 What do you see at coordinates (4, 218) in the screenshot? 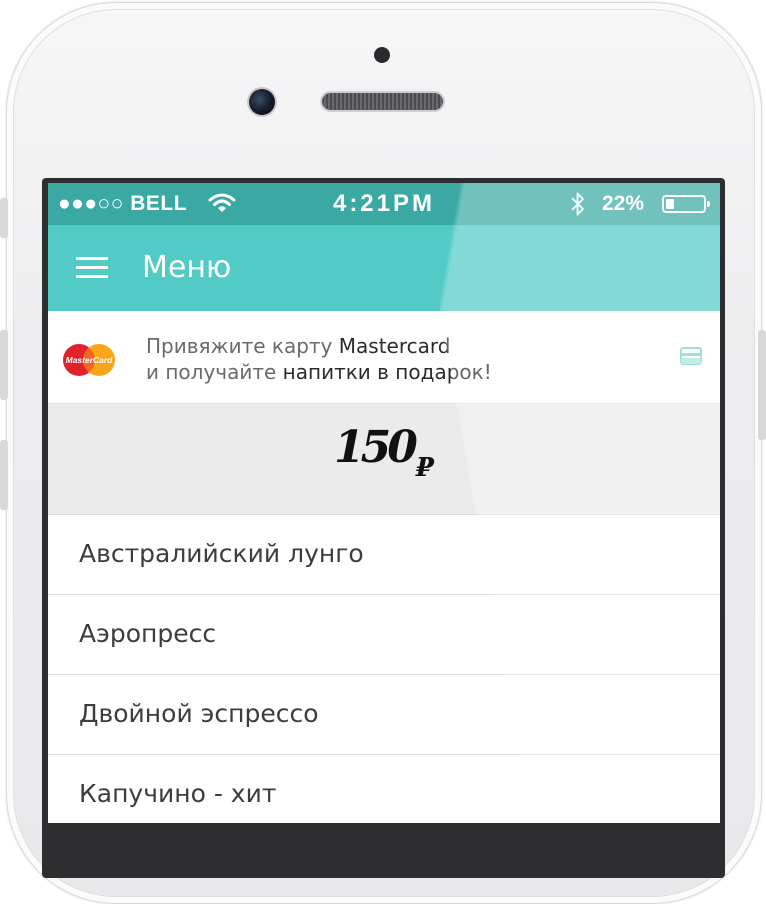
I see `side-button-mute` at bounding box center [4, 218].